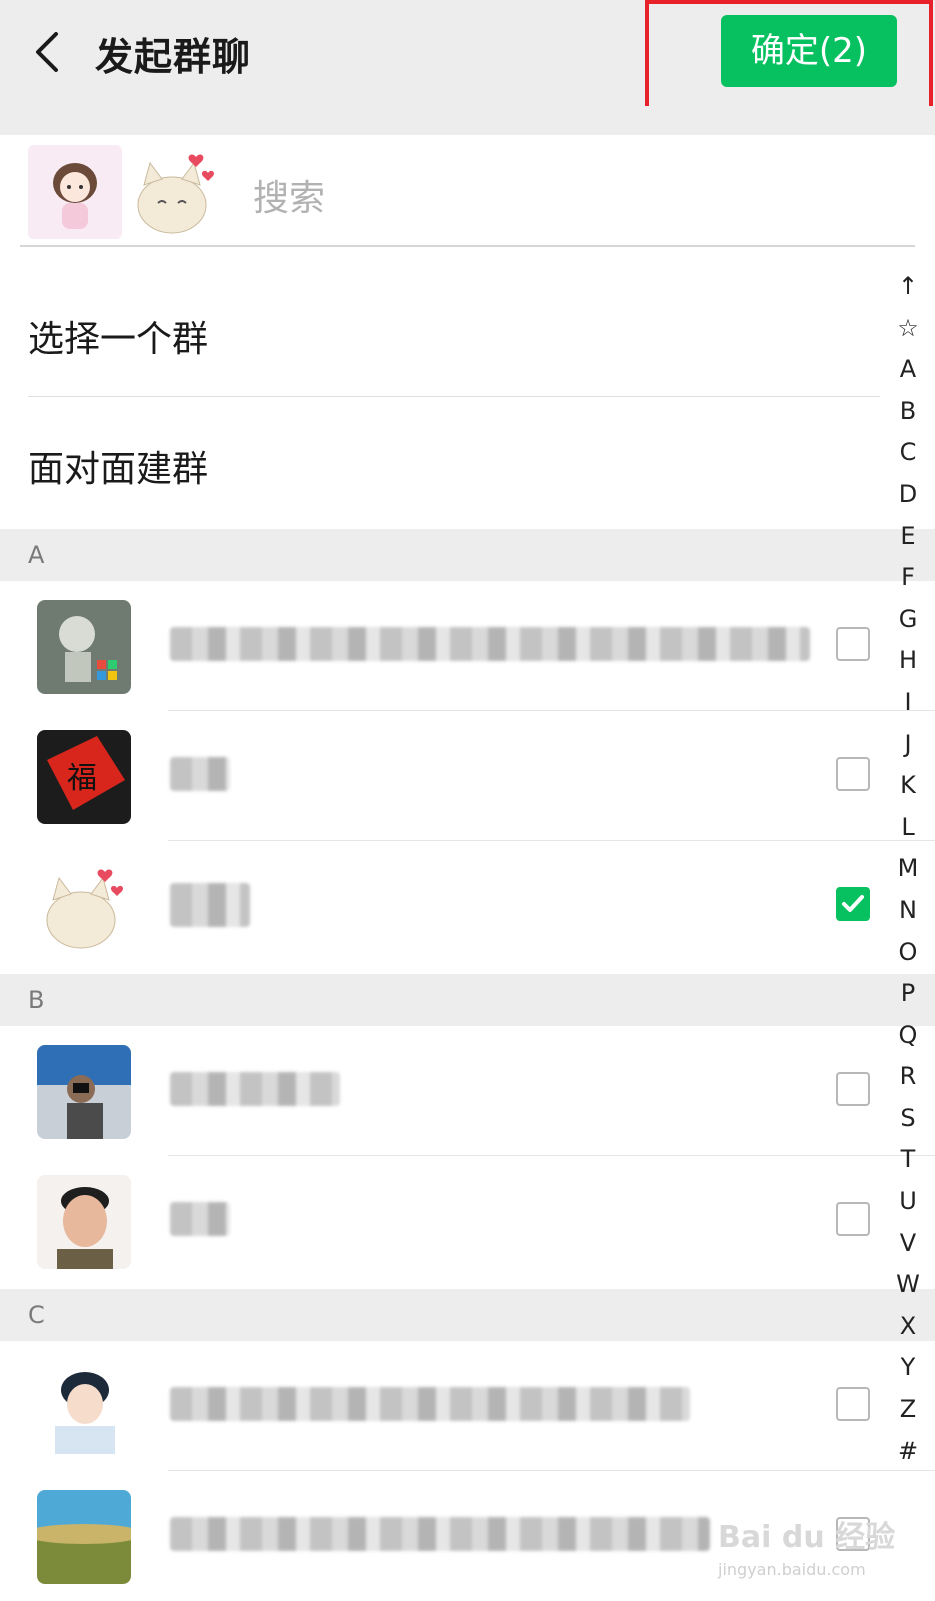 The width and height of the screenshot is (935, 1601). Describe the element at coordinates (118, 336) in the screenshot. I see `select-group-item: 选择一个群` at that location.